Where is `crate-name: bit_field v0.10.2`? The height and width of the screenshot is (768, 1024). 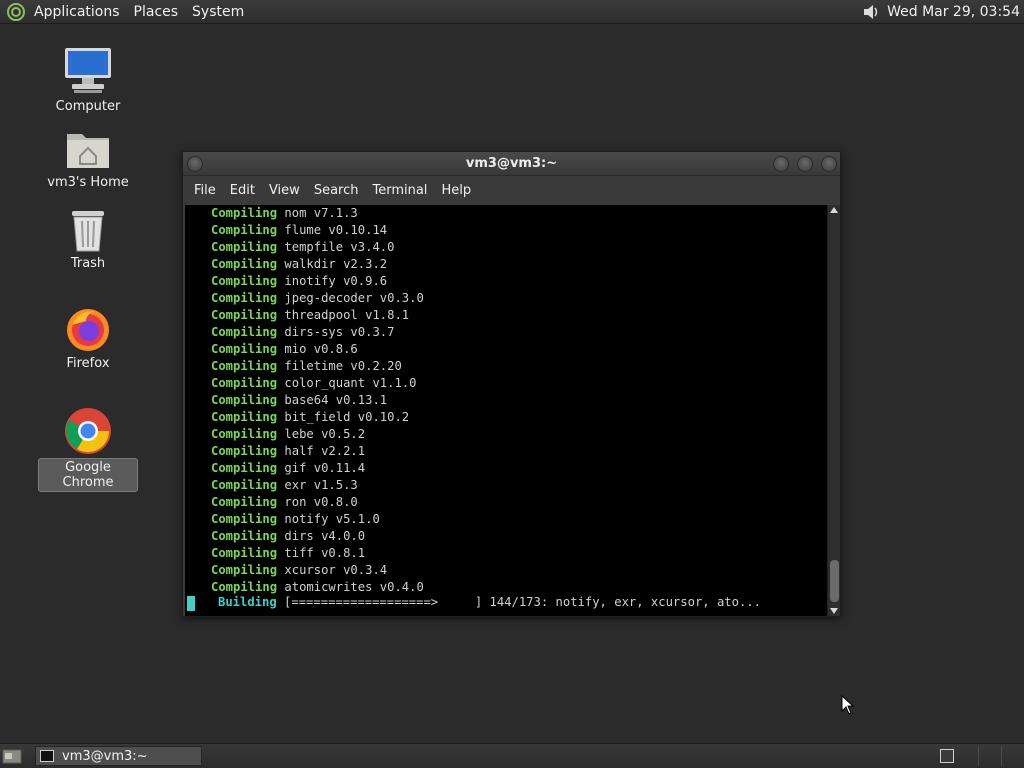 crate-name: bit_field v0.10.2 is located at coordinates (347, 417).